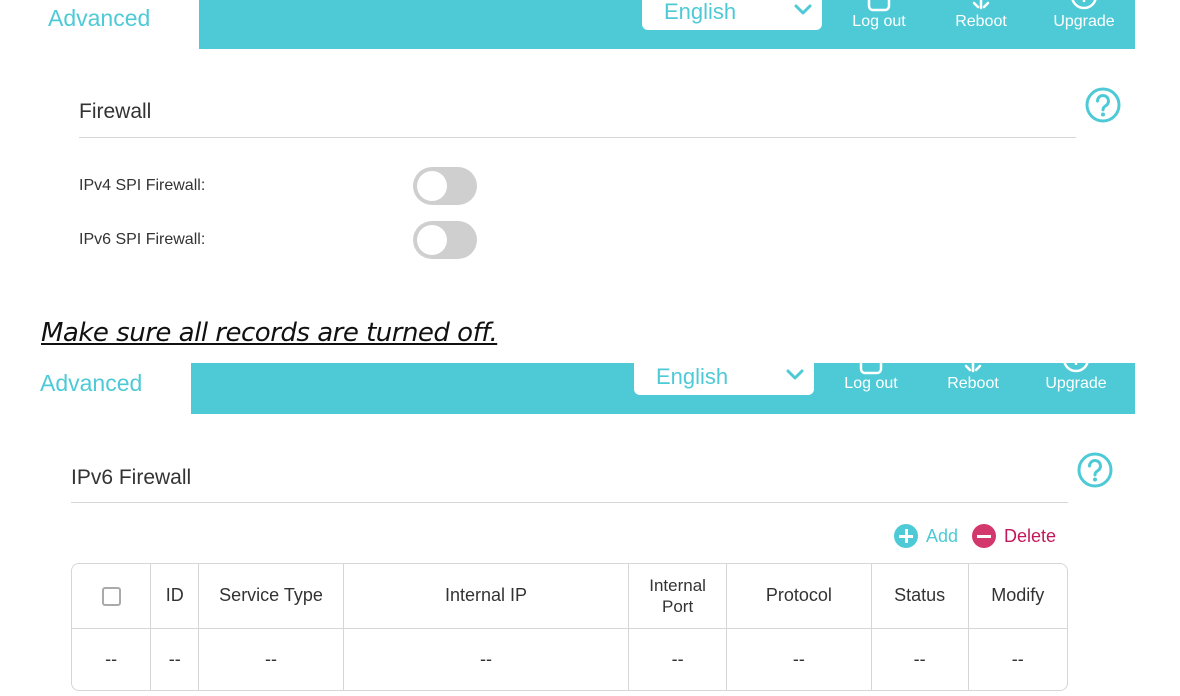 The height and width of the screenshot is (696, 1180). What do you see at coordinates (115, 111) in the screenshot?
I see `page-title: Firewall` at bounding box center [115, 111].